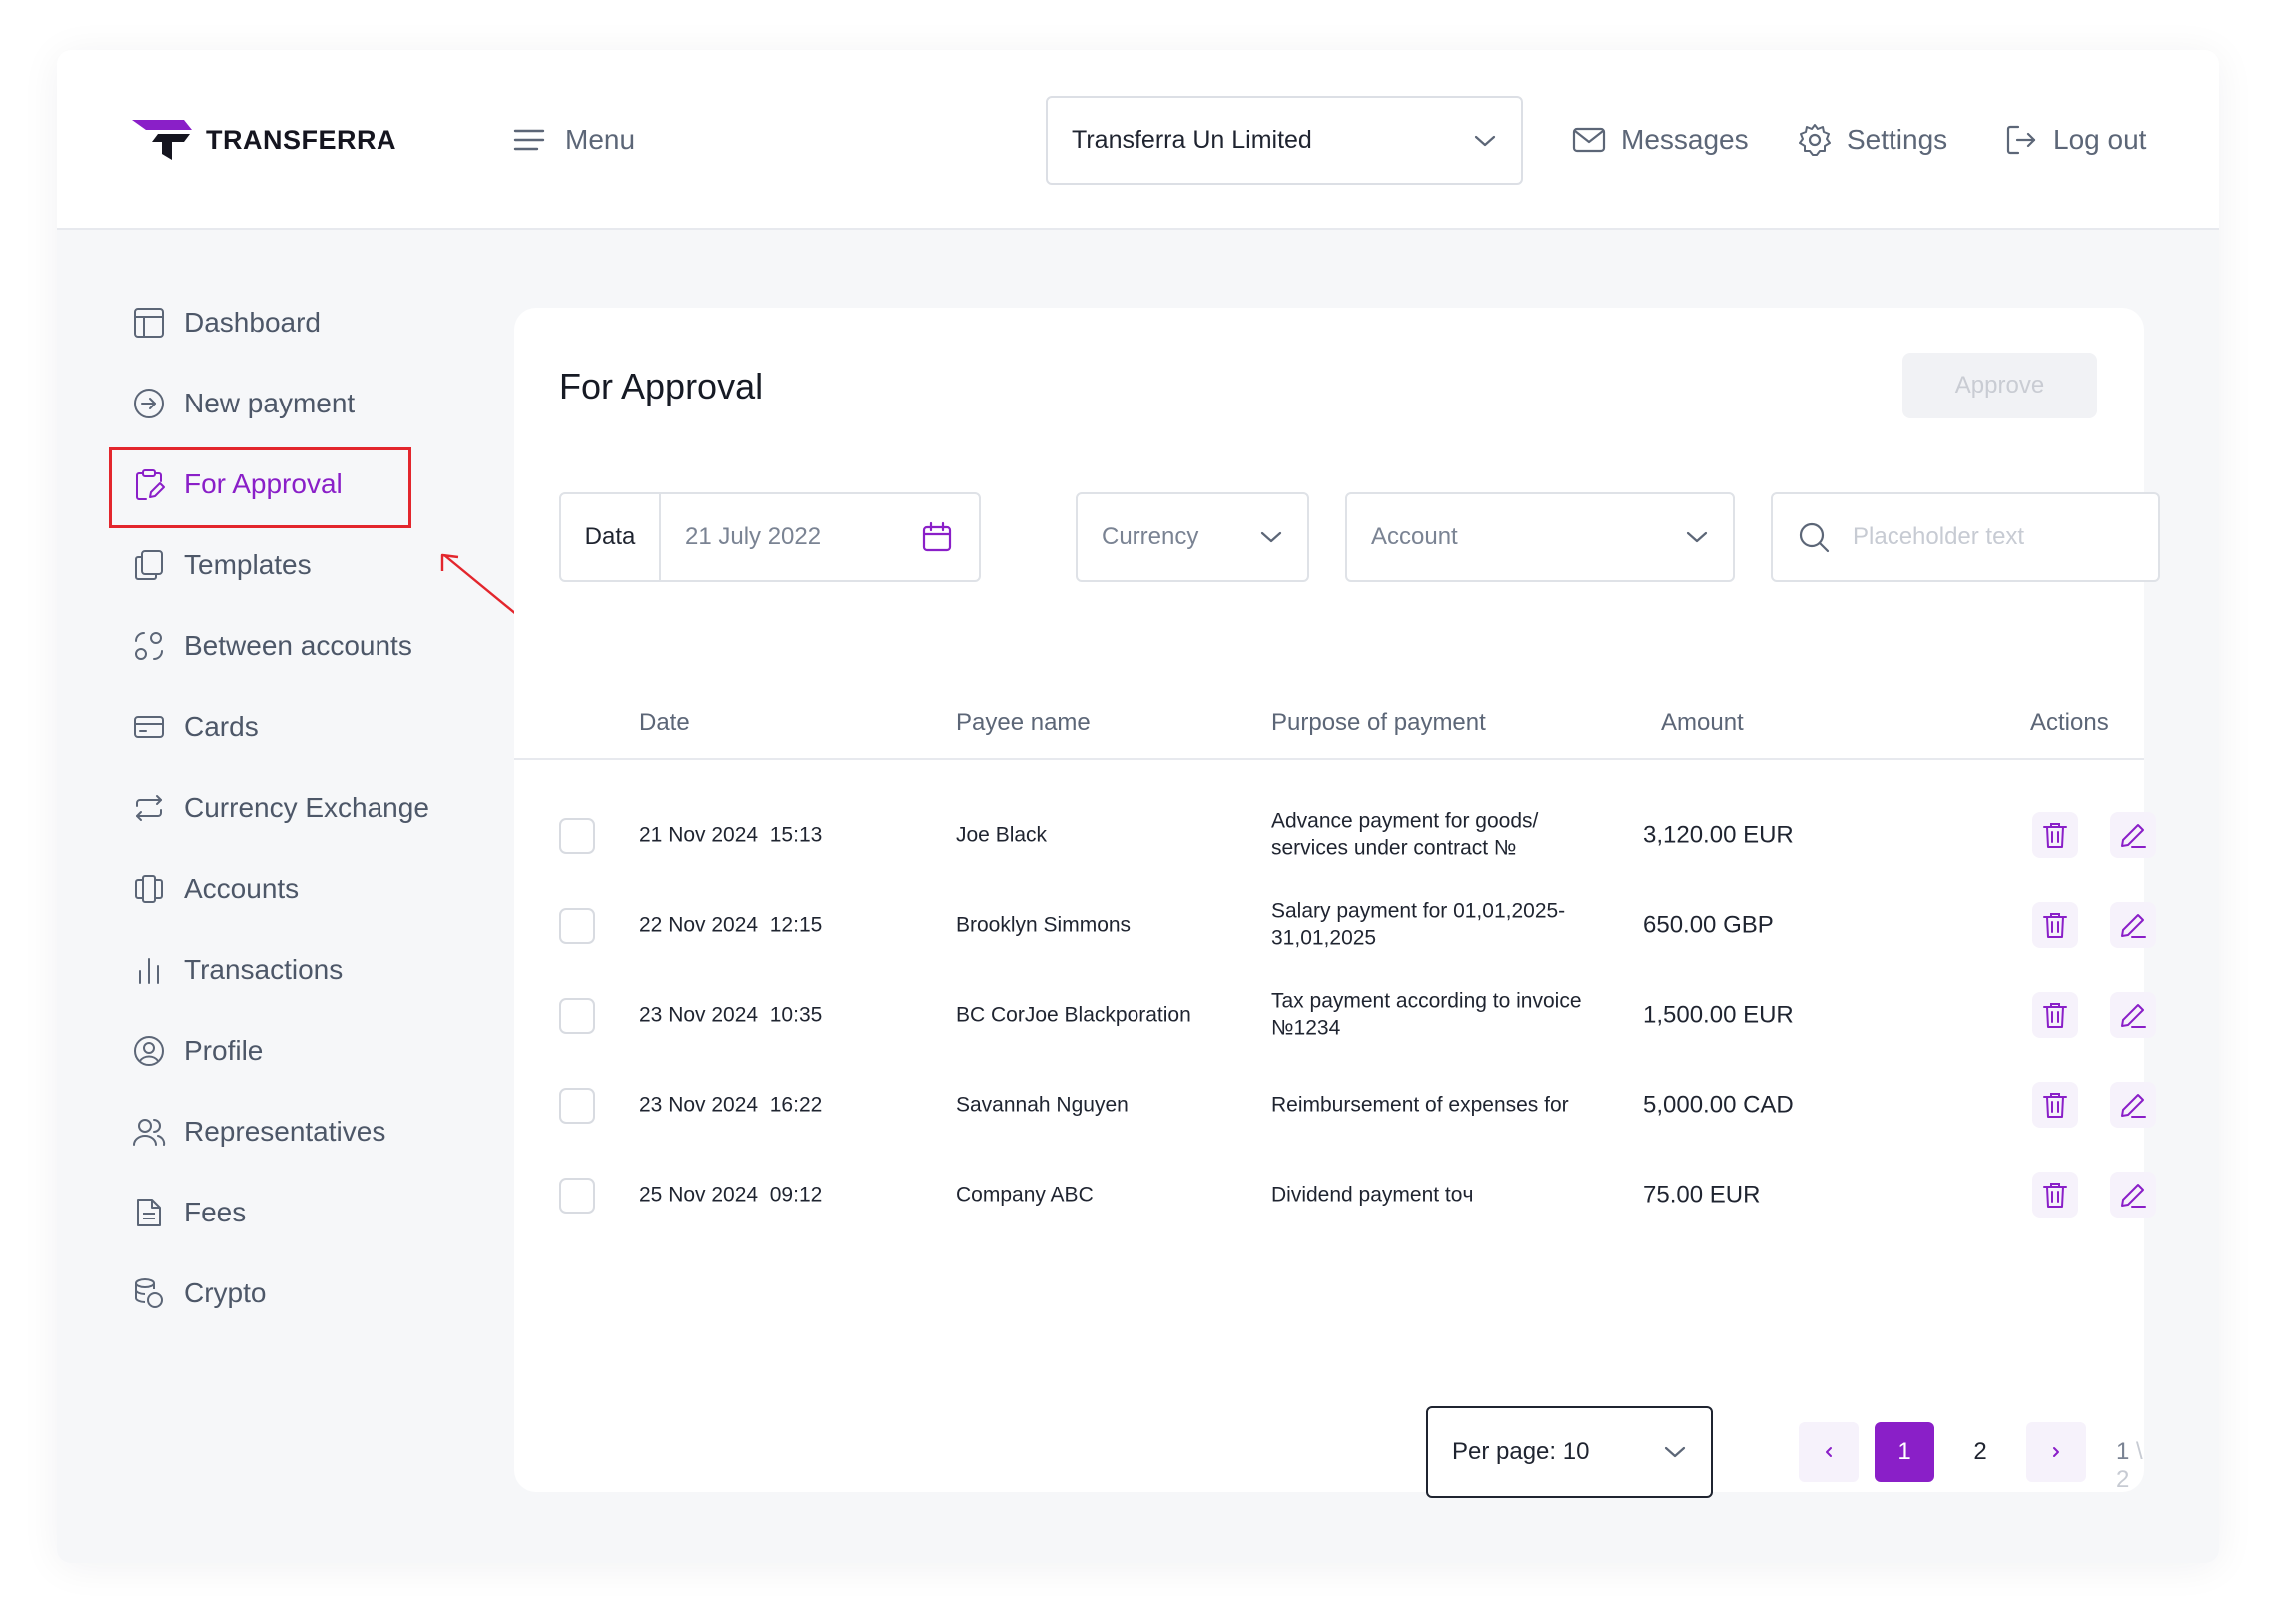 This screenshot has width=2271, height=1624. What do you see at coordinates (149, 646) in the screenshot?
I see `exchange-nodes-icon` at bounding box center [149, 646].